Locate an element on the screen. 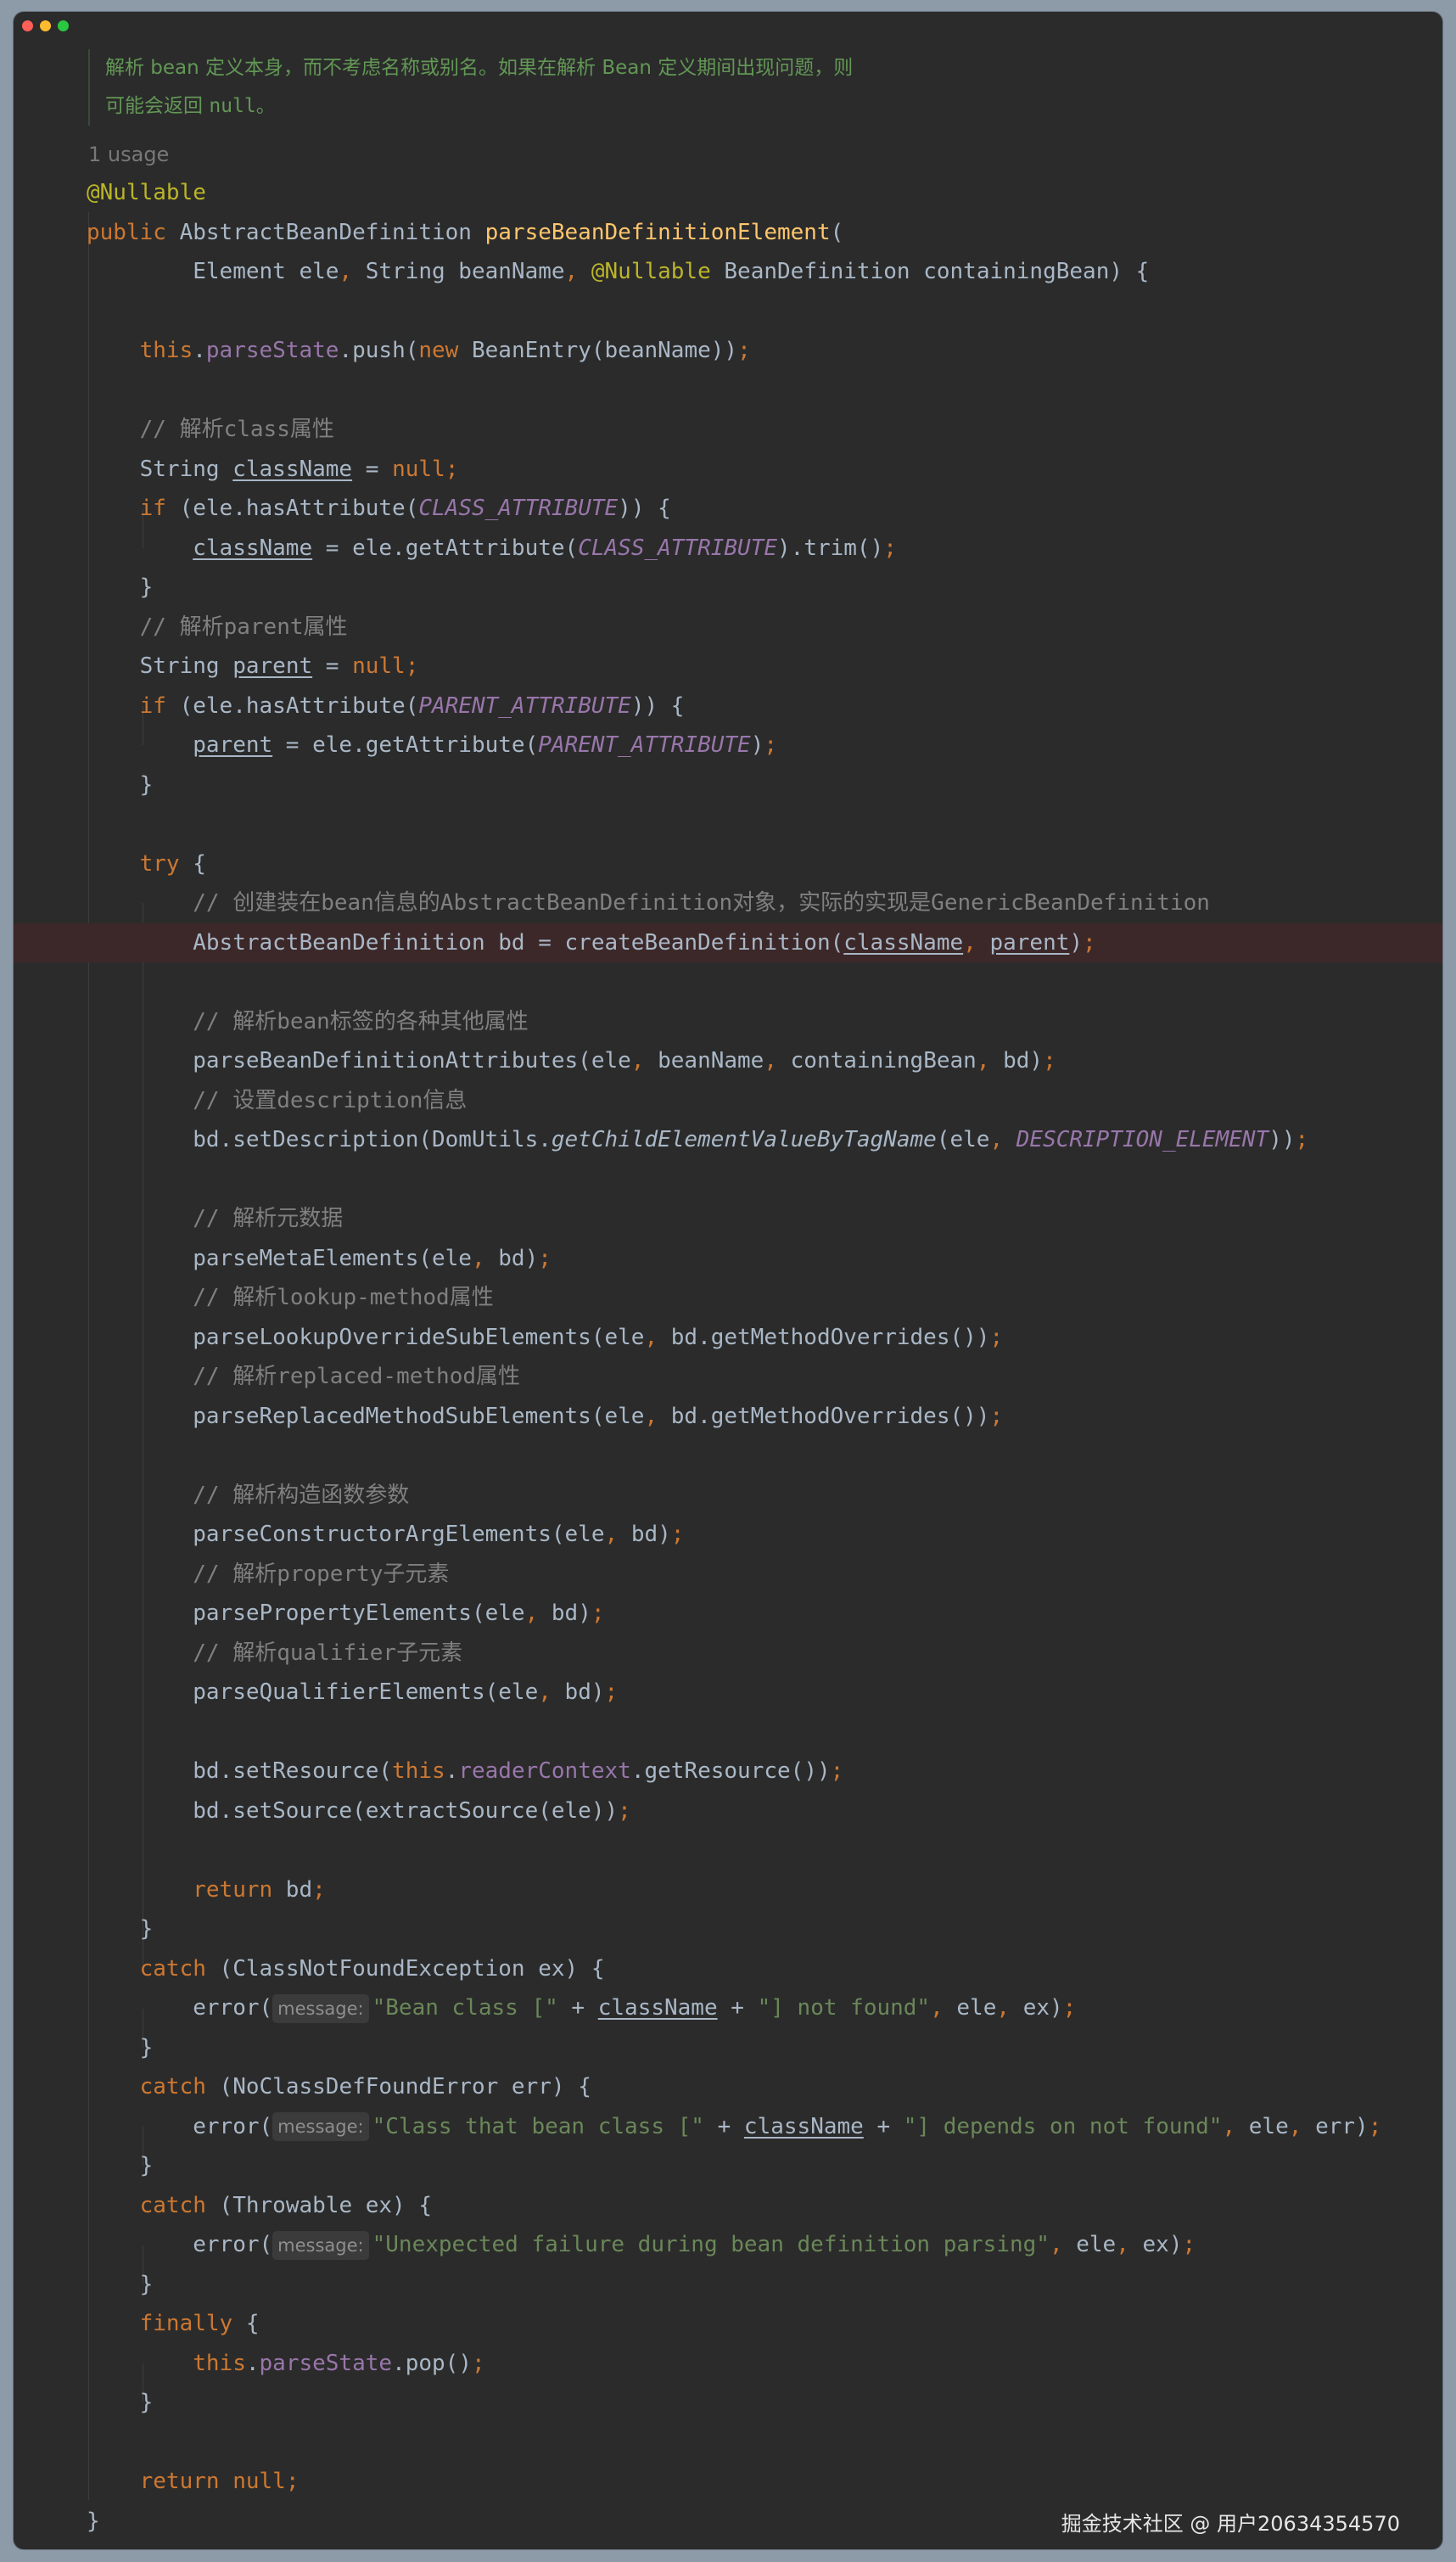  javadoc-text: 。 is located at coordinates (265, 106).